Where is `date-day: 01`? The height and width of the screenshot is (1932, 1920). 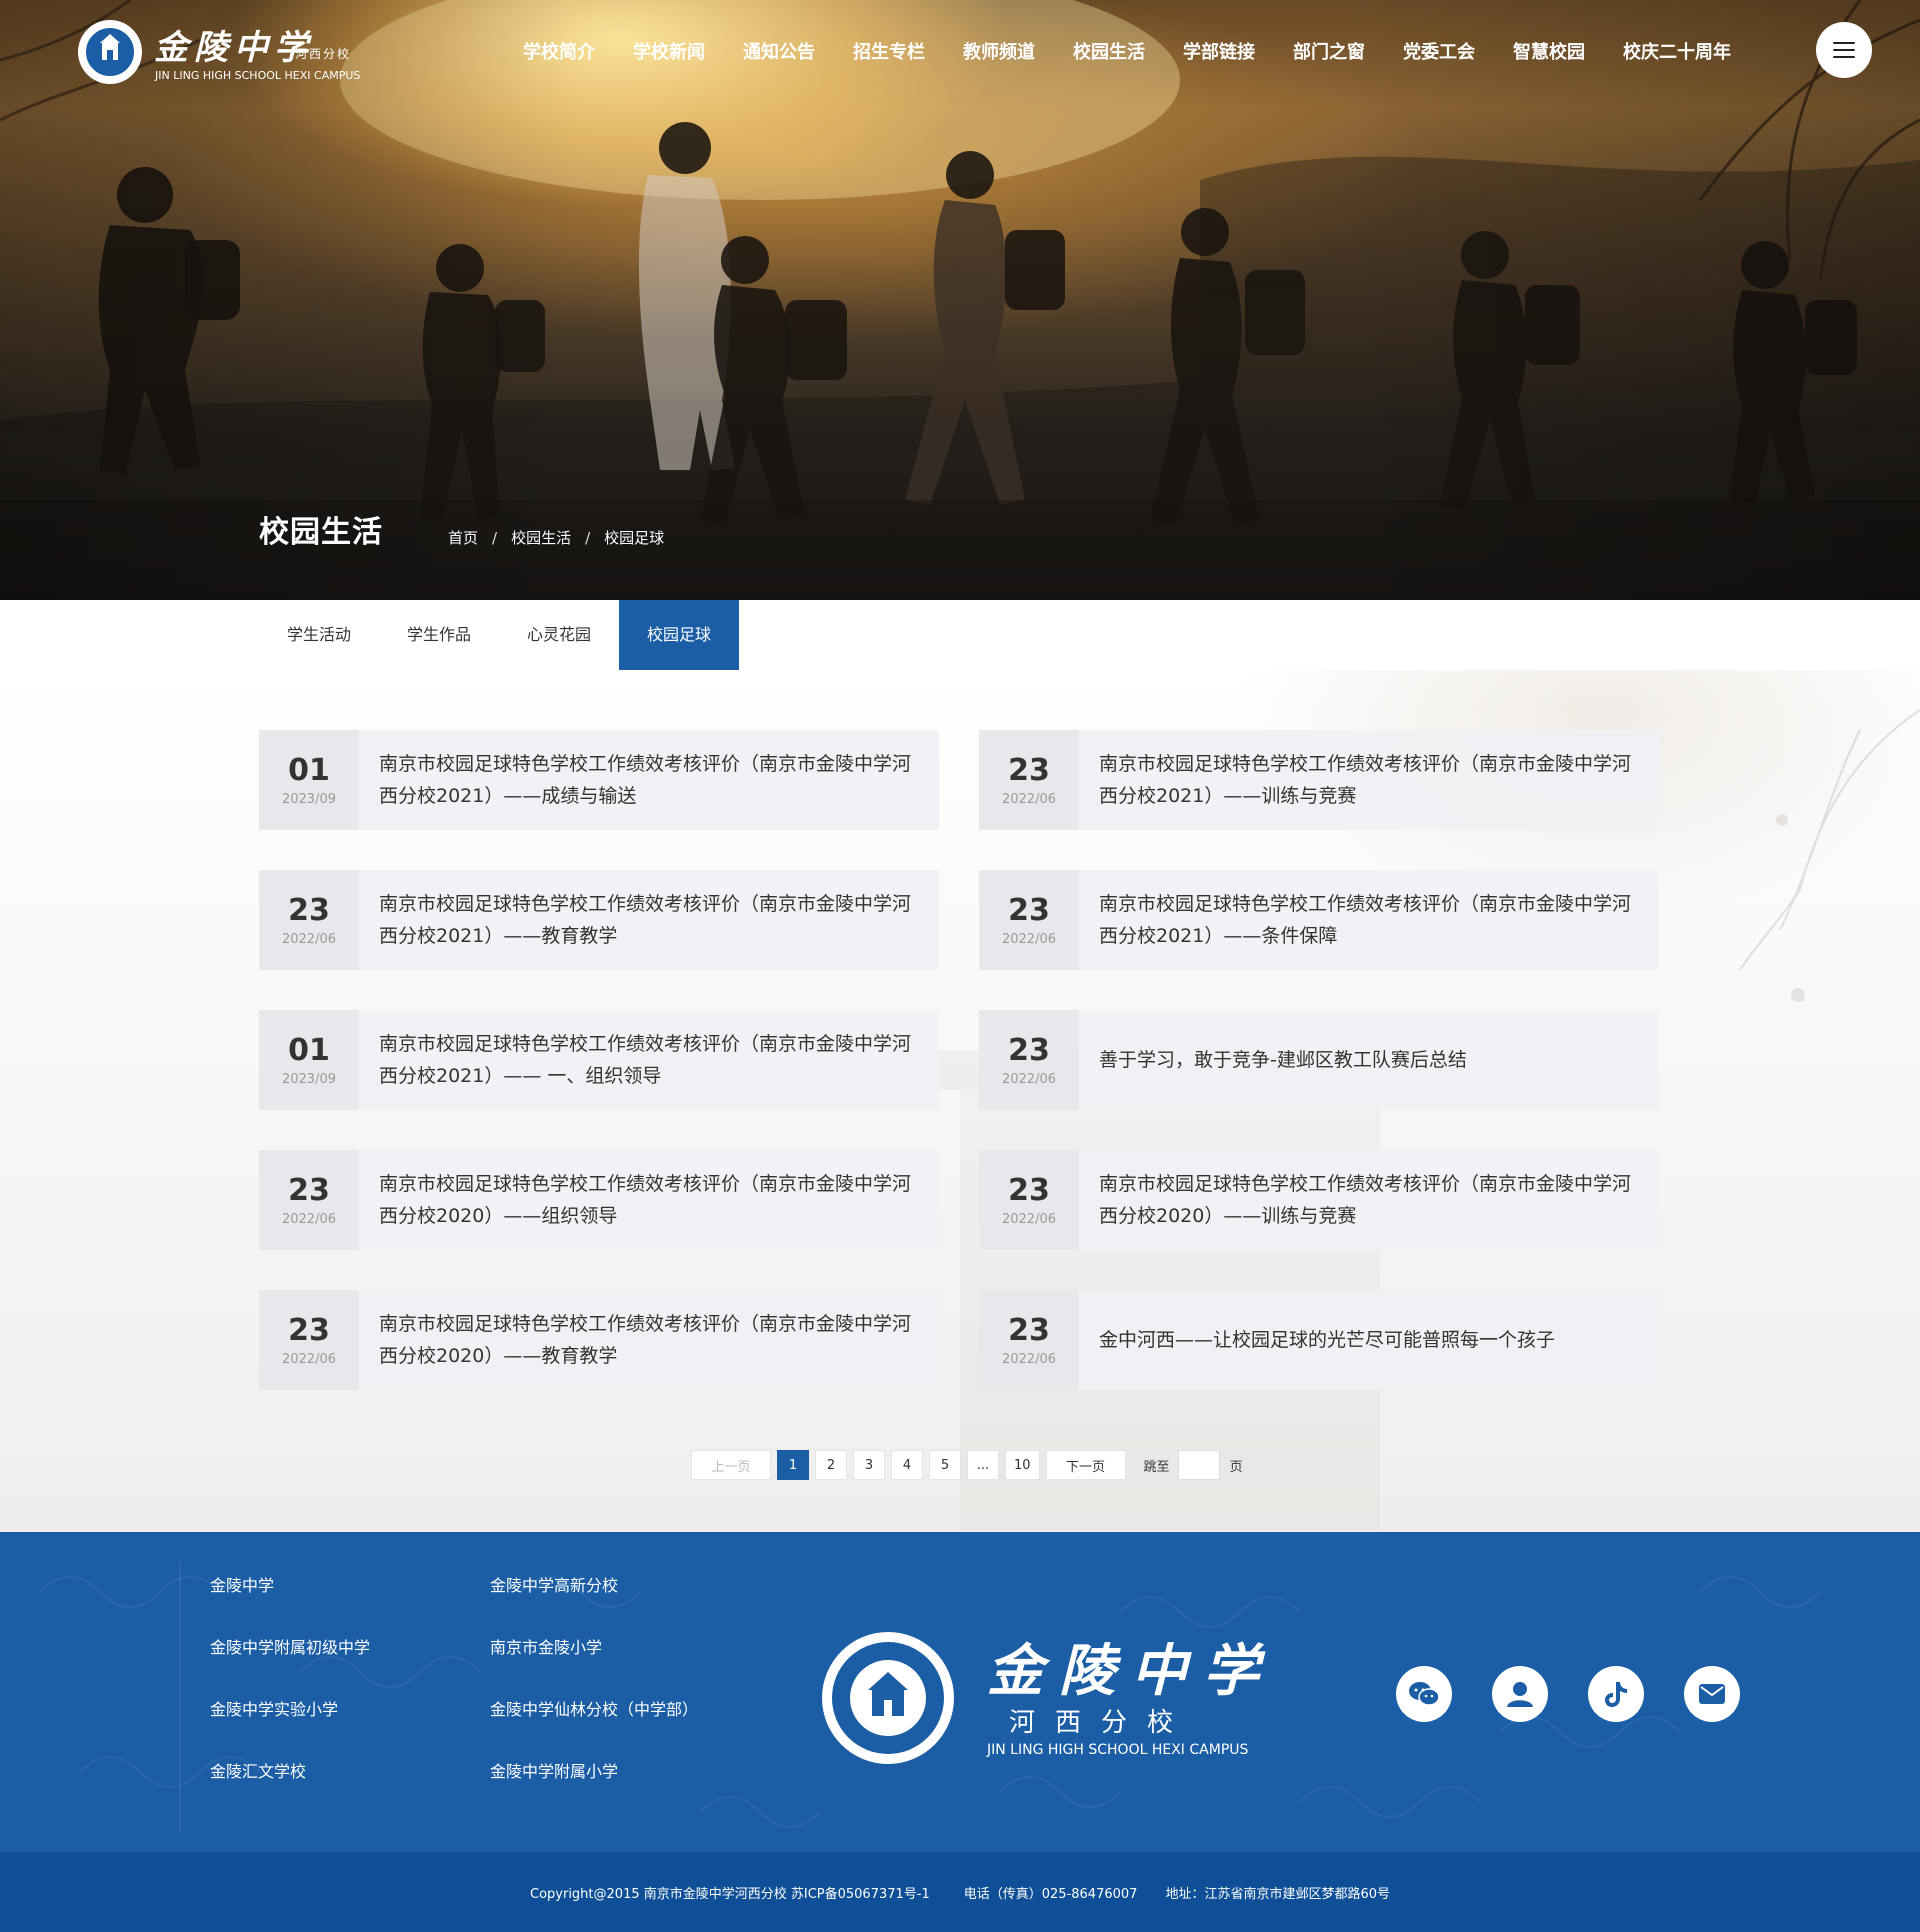
date-day: 01 is located at coordinates (309, 770).